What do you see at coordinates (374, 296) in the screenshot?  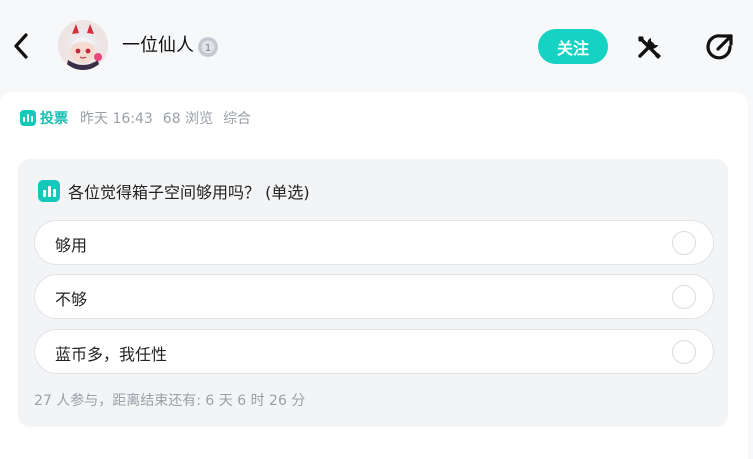 I see `poll-option: 不够` at bounding box center [374, 296].